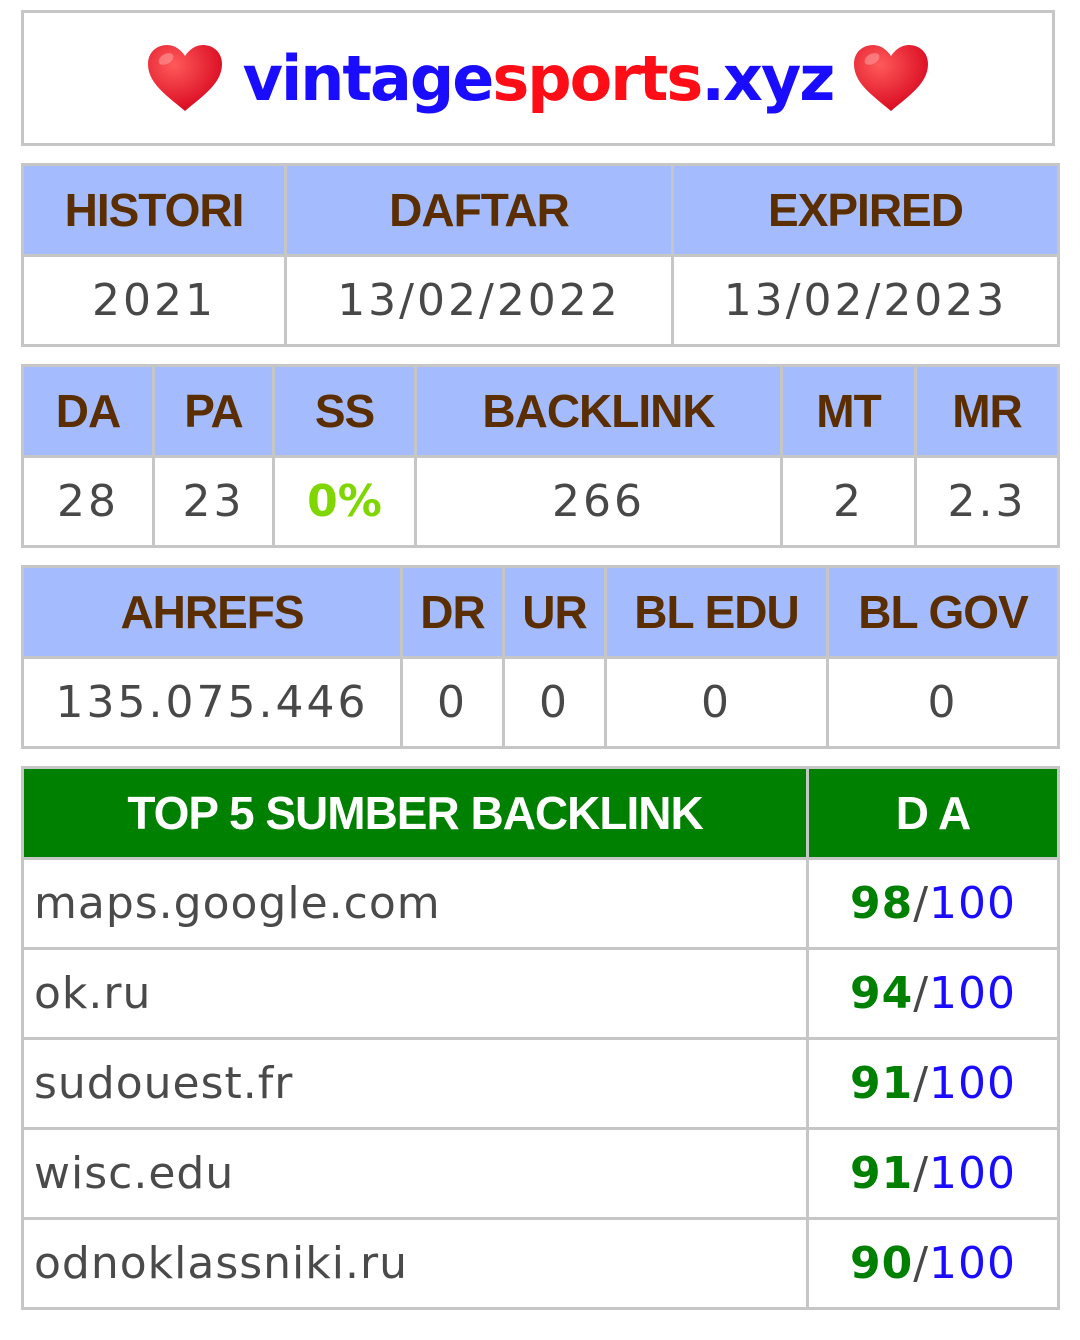 The width and height of the screenshot is (1080, 1340). I want to click on header-mr: MR, so click(987, 411).